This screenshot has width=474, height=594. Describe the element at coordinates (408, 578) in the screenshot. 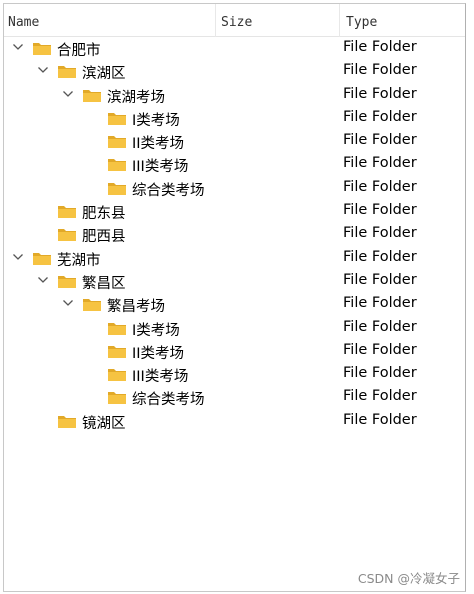

I see `watermark: CSDN @冷凝女子` at that location.